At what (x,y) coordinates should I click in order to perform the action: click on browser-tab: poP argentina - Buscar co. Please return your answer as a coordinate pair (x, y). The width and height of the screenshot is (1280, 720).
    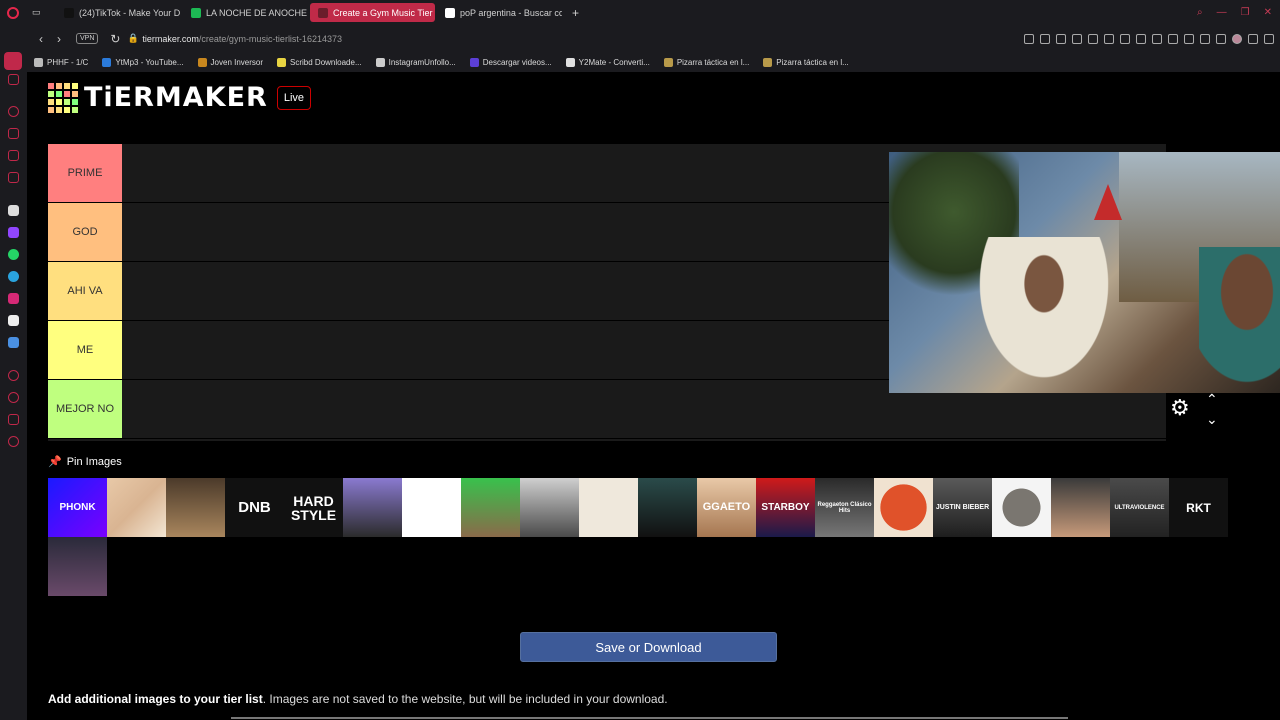
    Looking at the image, I should click on (499, 12).